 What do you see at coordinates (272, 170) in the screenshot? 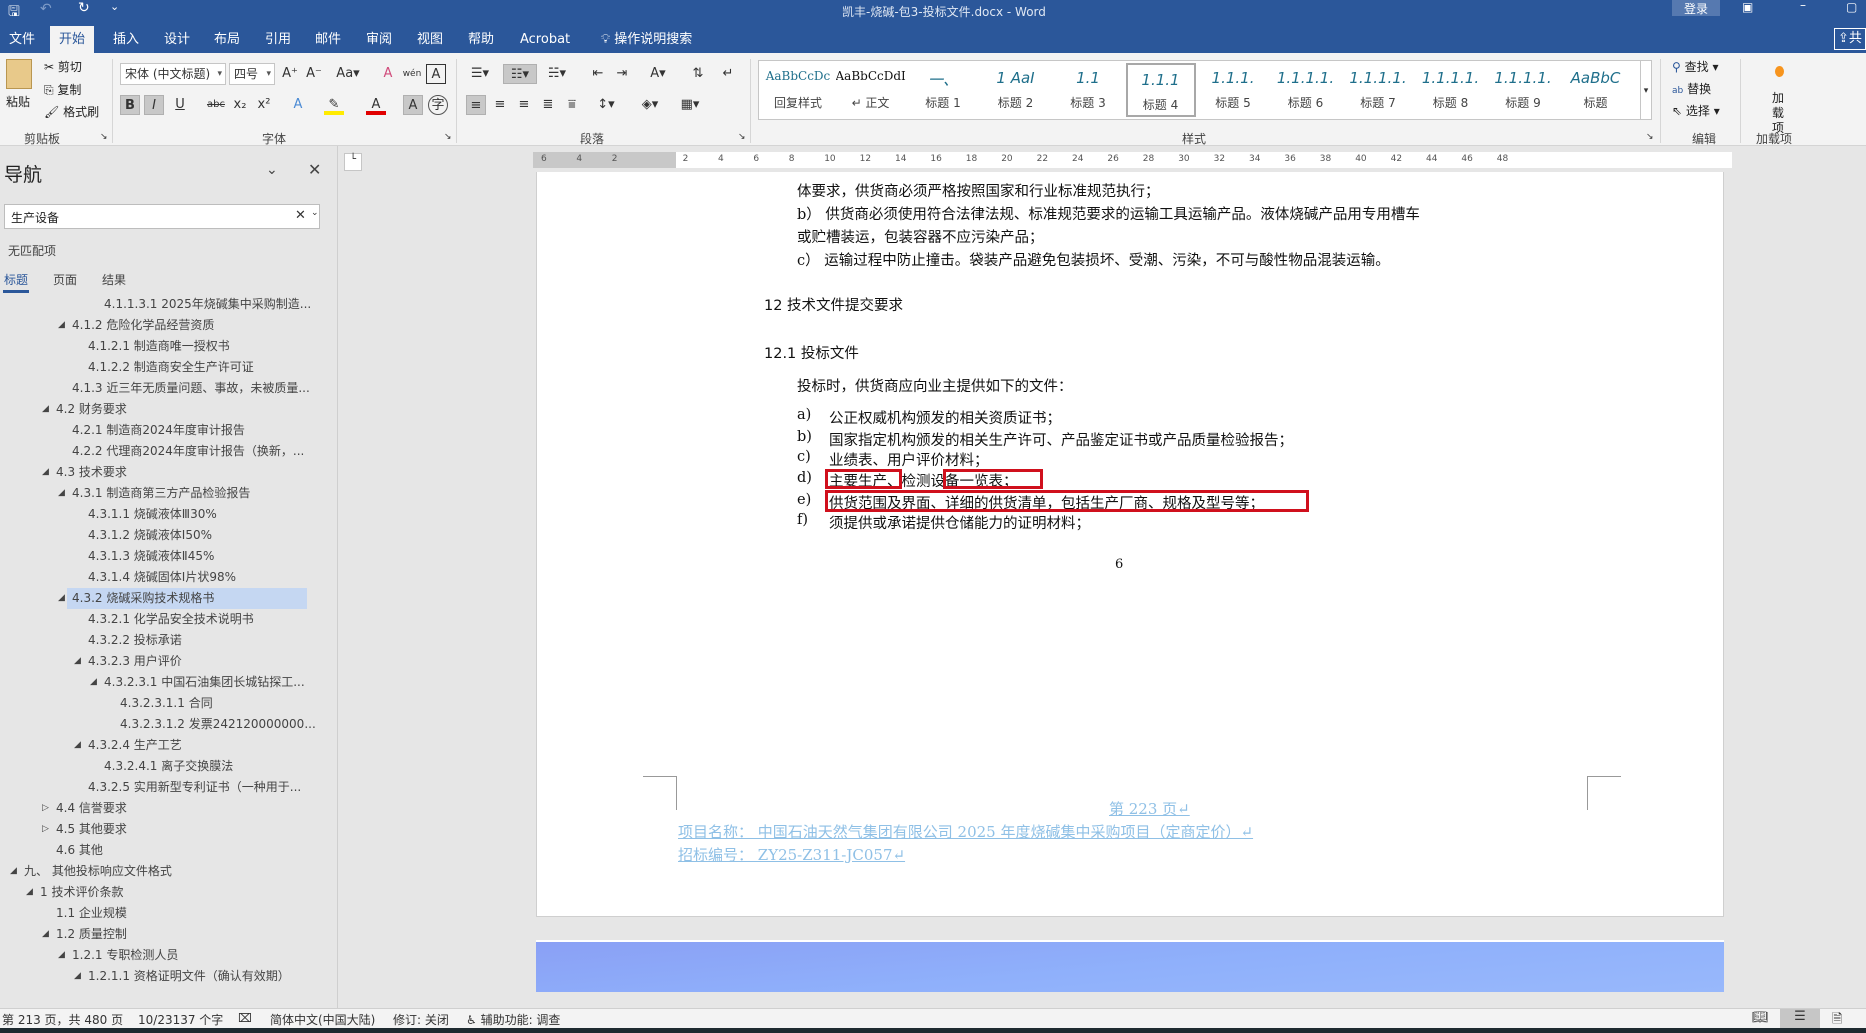
I see `nav-options-chevron-icon: ⌄` at bounding box center [272, 170].